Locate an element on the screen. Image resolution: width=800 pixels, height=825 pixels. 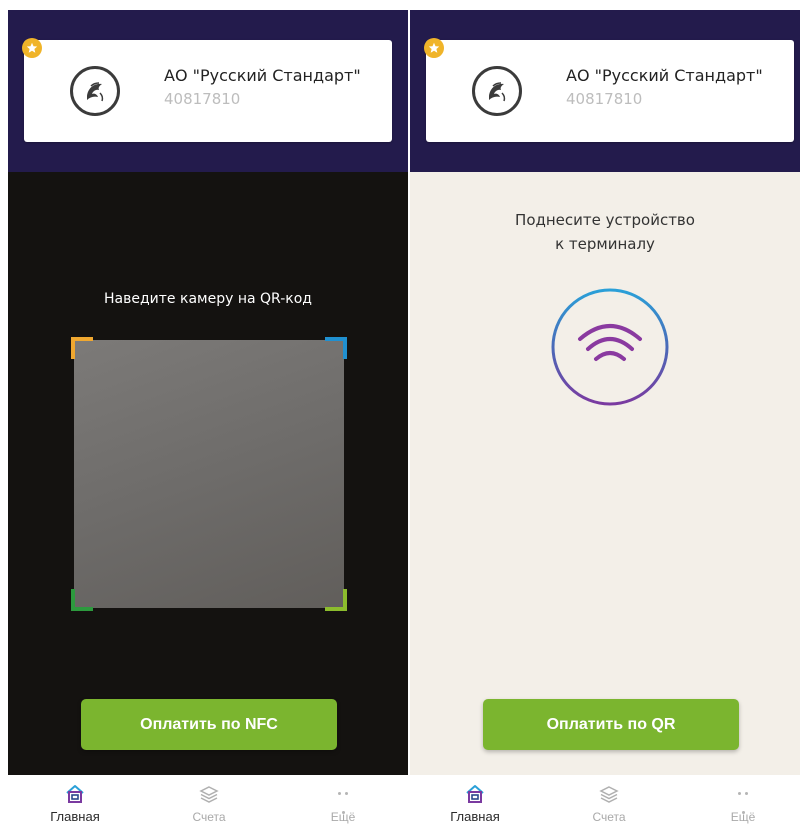
qr-viewfinder is located at coordinates (209, 474).